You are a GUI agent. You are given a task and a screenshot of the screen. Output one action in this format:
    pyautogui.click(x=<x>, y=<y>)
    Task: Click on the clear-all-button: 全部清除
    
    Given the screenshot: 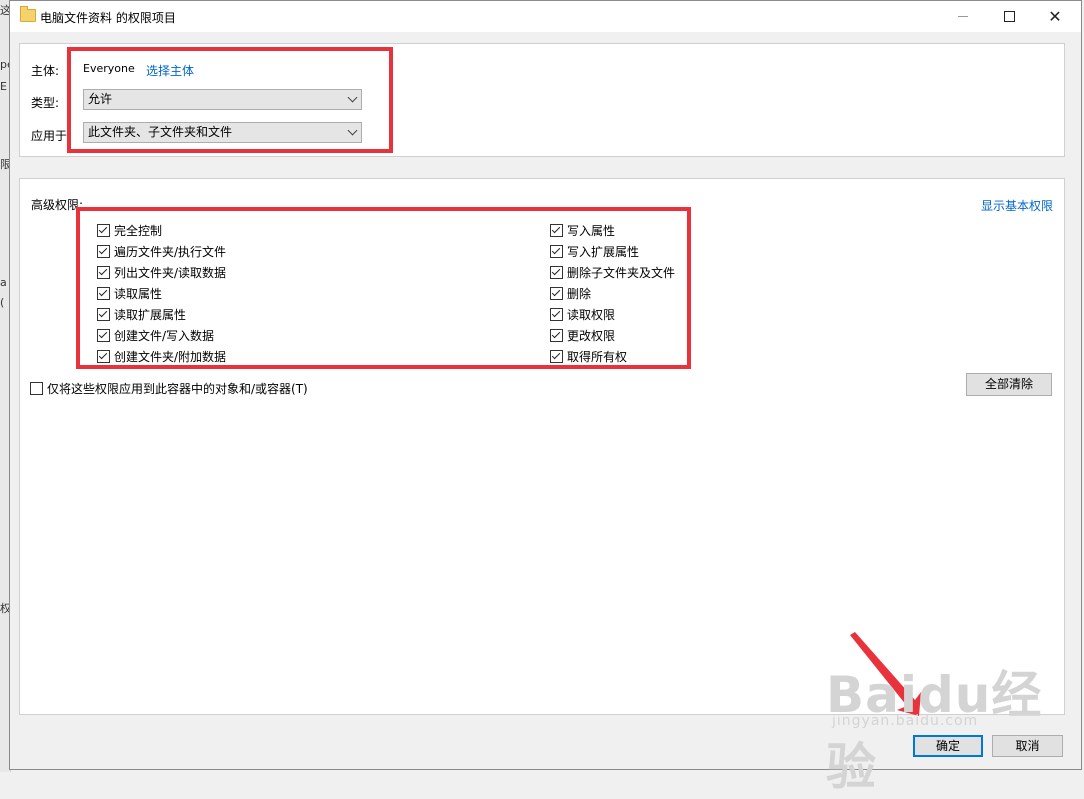 What is the action you would take?
    pyautogui.click(x=1009, y=384)
    